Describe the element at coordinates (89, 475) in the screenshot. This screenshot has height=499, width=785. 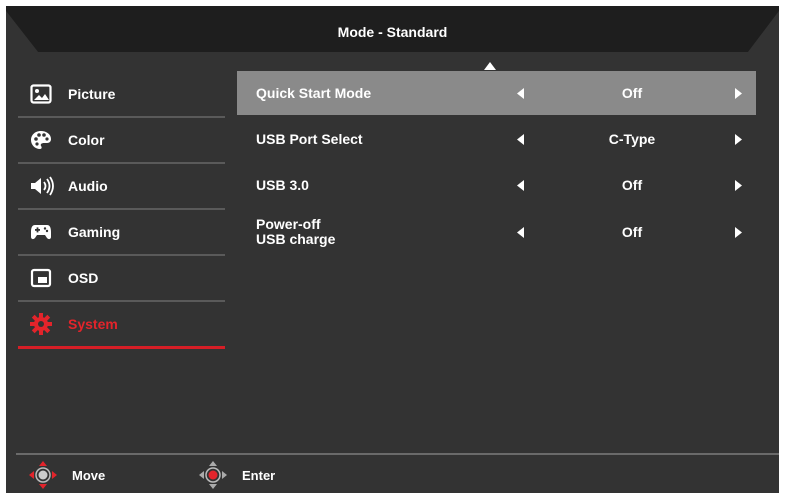
I see `move-label: Move` at that location.